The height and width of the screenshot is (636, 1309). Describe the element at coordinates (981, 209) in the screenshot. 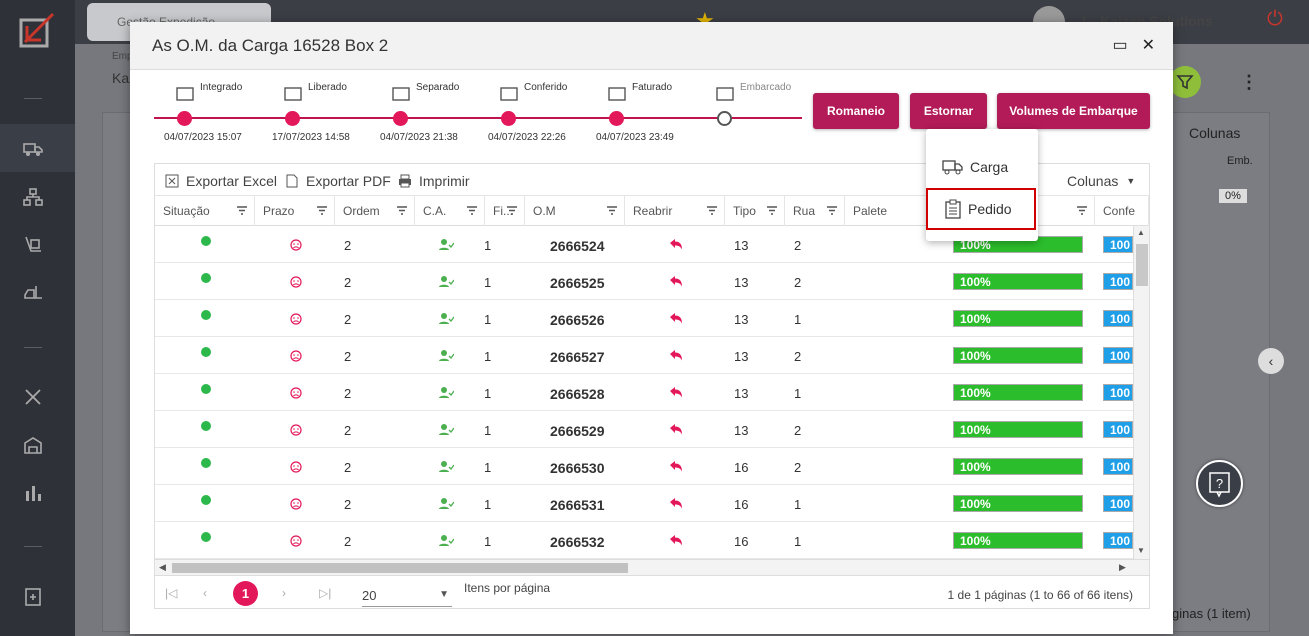

I see `dropdown-item-pedido: Pedido` at that location.